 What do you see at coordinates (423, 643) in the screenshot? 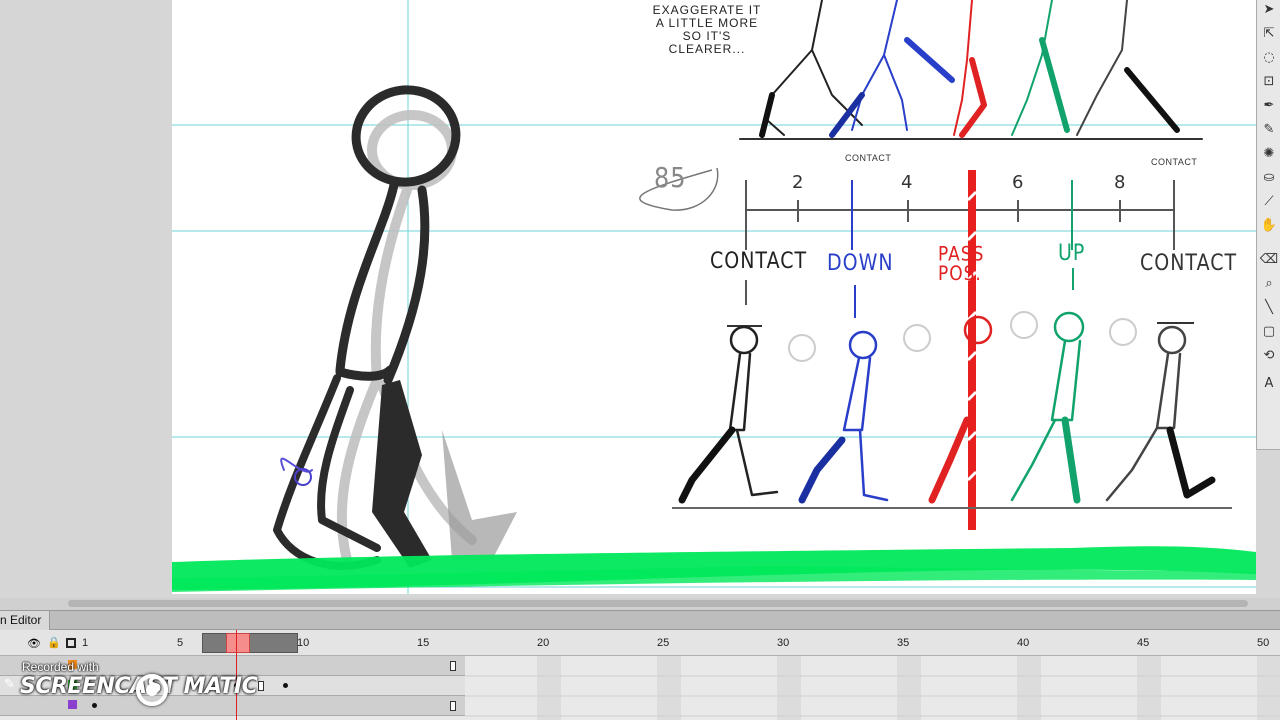
I see `ruler-number-15: 15` at bounding box center [423, 643].